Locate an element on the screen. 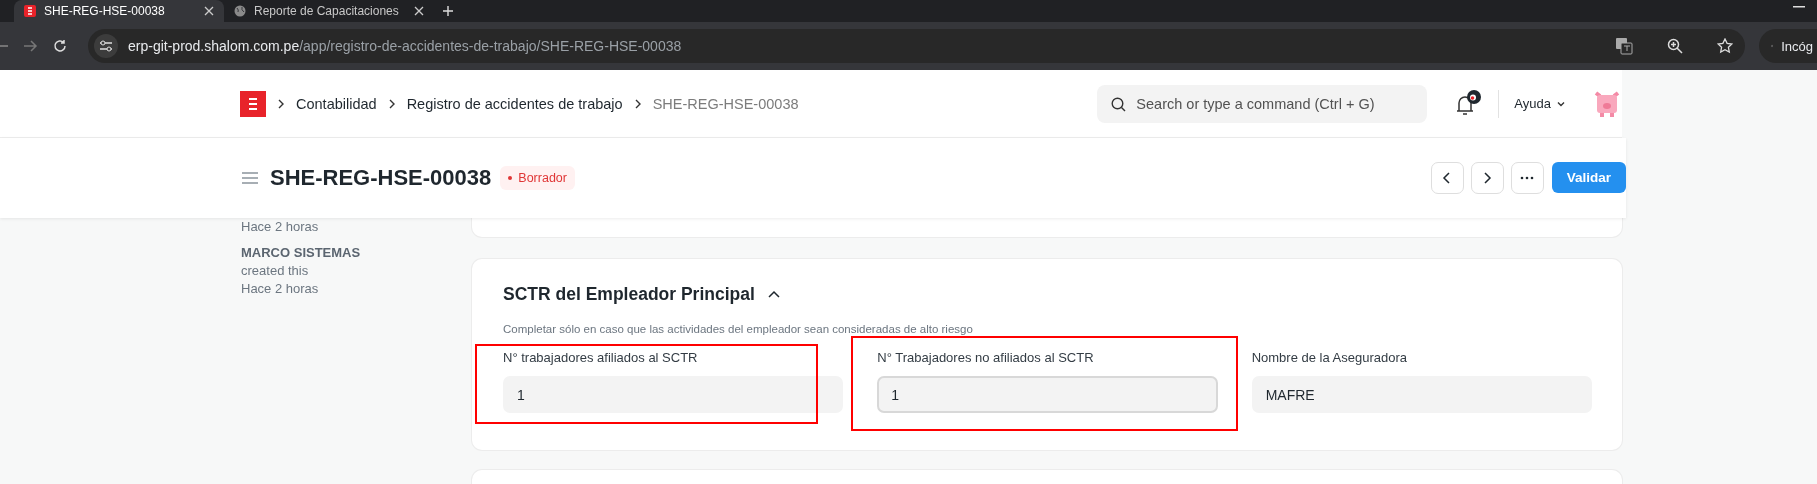  next-button is located at coordinates (1487, 178).